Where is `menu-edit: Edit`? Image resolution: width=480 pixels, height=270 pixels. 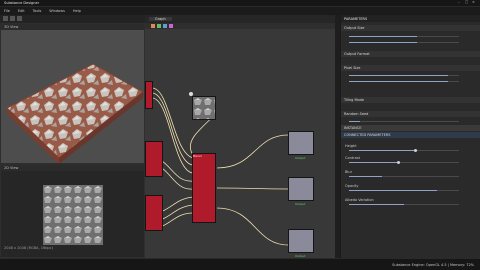
menu-edit: Edit is located at coordinates (21, 11).